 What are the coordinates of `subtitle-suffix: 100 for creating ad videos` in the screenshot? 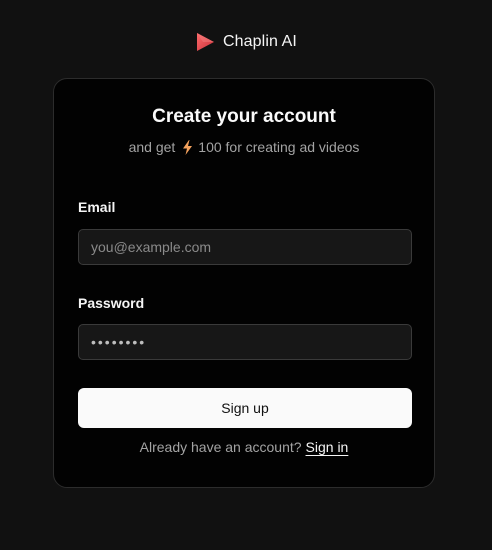 It's located at (279, 147).